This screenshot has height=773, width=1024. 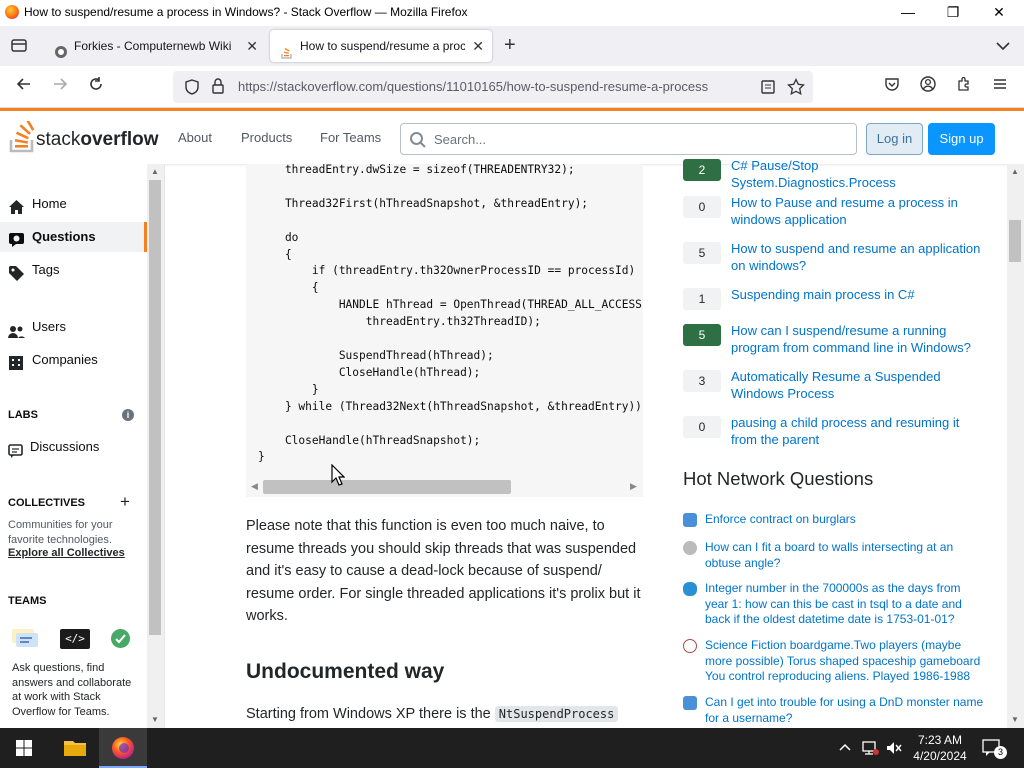 I want to click on signup-button: Sign up, so click(x=961, y=139).